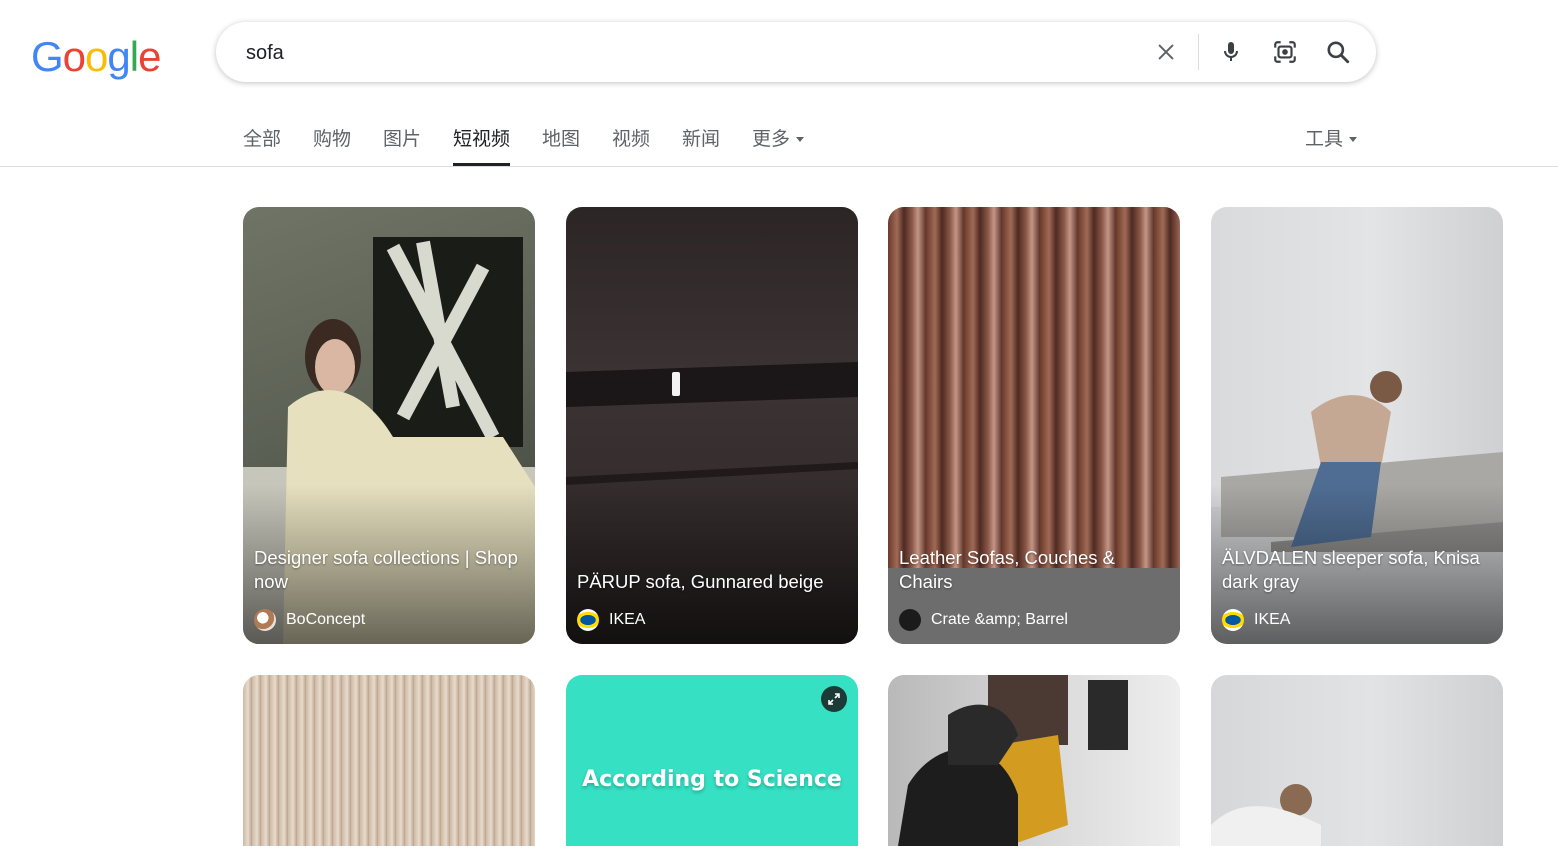  What do you see at coordinates (1351, 569) in the screenshot?
I see `video-title: ÄLVDALEN sleeper sofa, Knisa dark gray` at bounding box center [1351, 569].